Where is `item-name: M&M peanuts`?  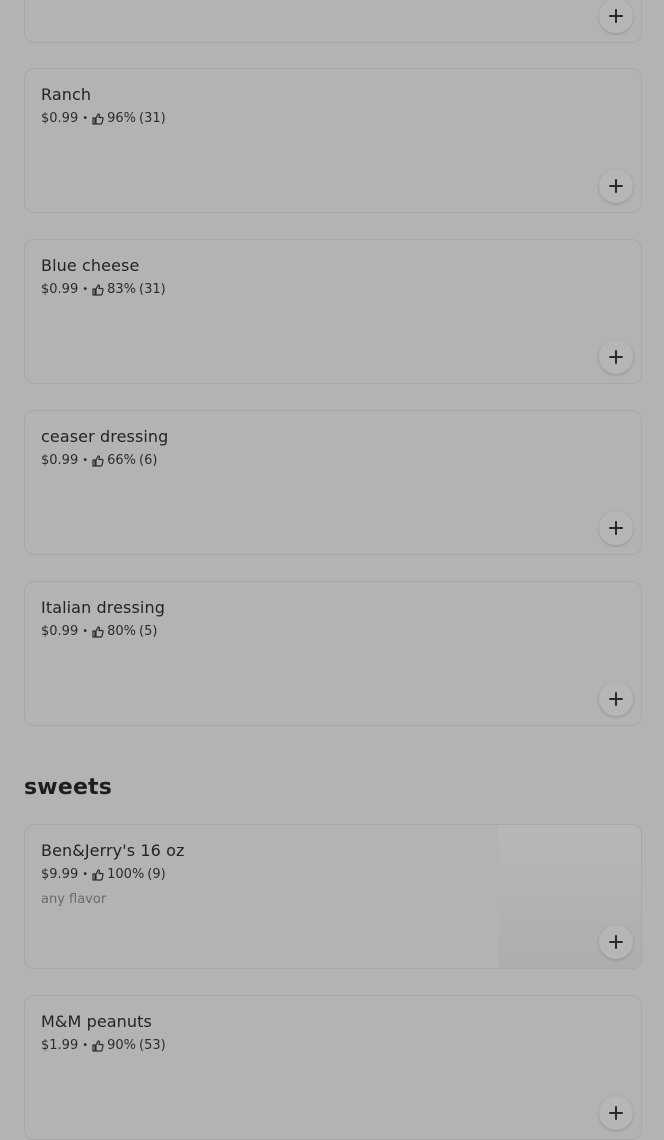
item-name: M&M peanuts is located at coordinates (96, 1021).